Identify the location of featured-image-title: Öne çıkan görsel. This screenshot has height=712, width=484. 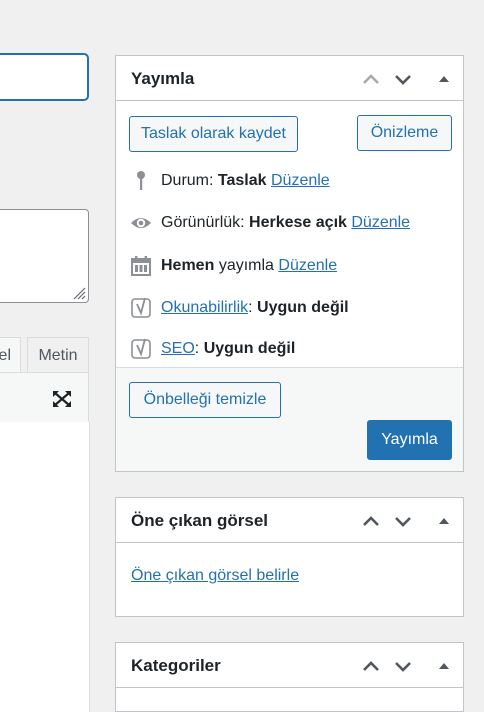
(199, 520).